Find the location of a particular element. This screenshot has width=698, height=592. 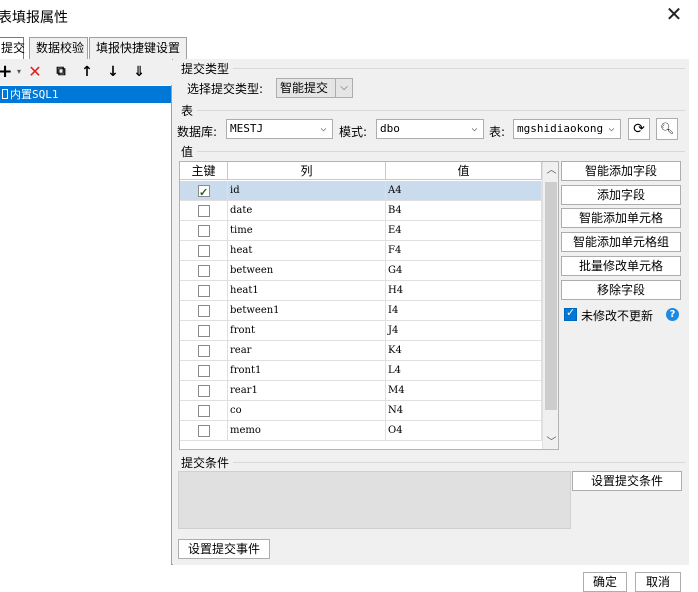

move-down-icon: ↓ is located at coordinates (113, 72).